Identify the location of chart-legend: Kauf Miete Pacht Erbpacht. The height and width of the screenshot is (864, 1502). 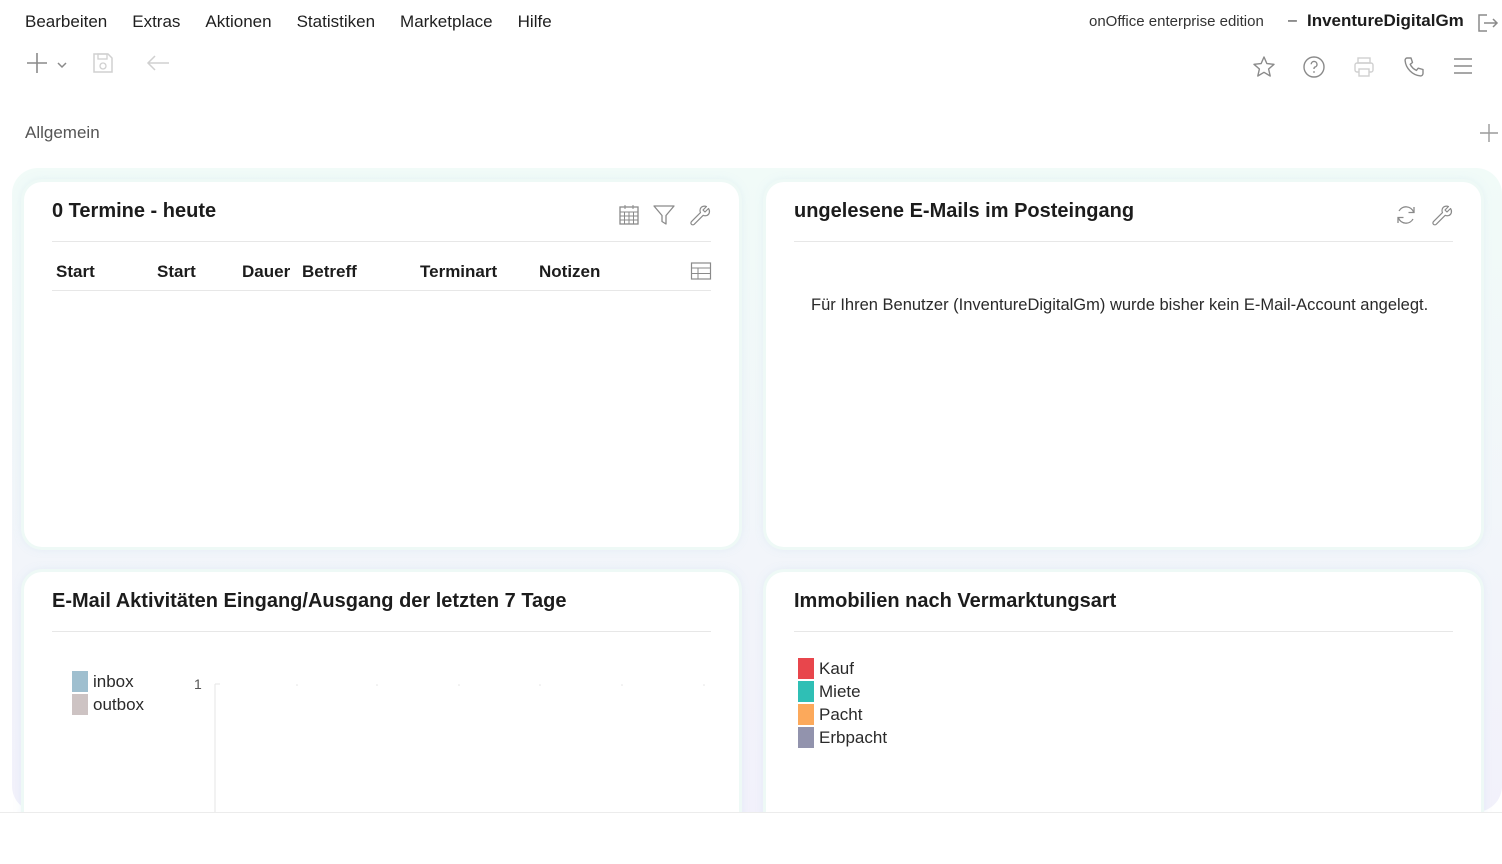
(842, 703).